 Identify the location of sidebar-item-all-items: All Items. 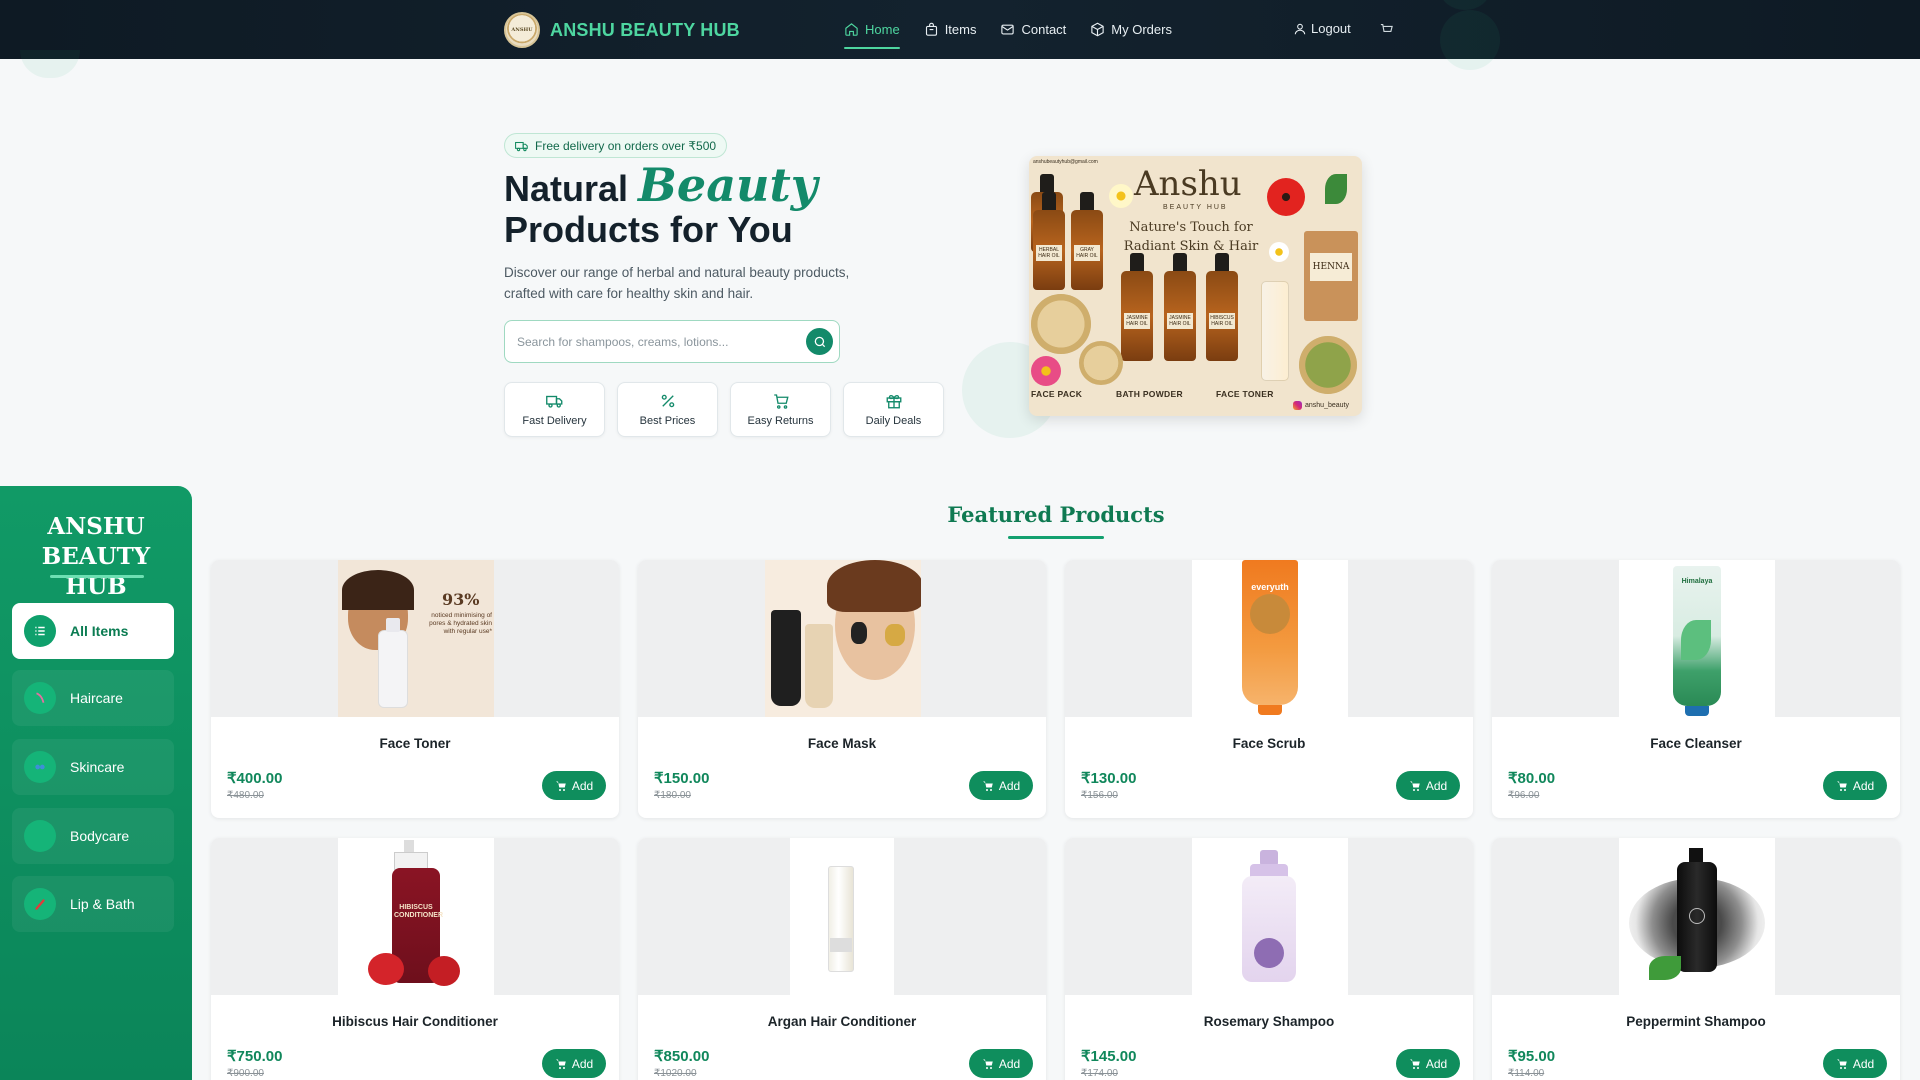
(93, 631).